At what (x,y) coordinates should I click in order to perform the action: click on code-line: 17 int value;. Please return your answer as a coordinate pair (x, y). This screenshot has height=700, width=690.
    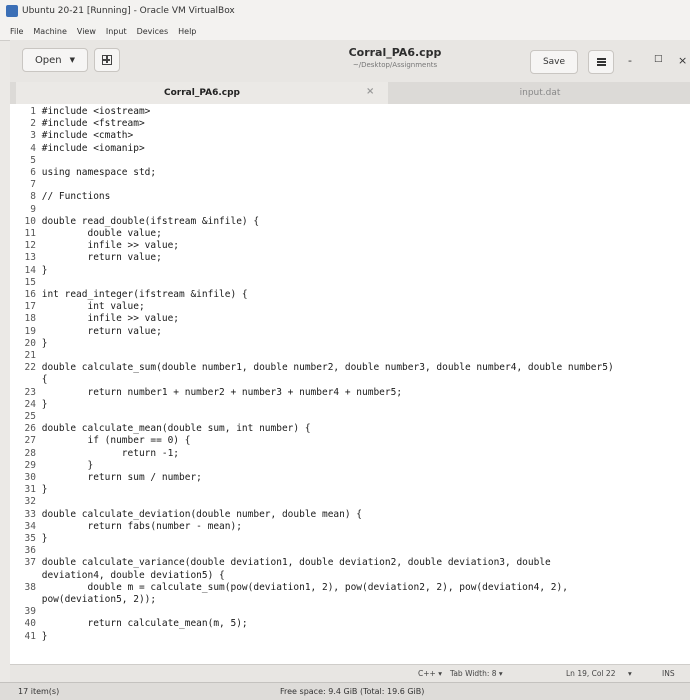
    Looking at the image, I should click on (350, 307).